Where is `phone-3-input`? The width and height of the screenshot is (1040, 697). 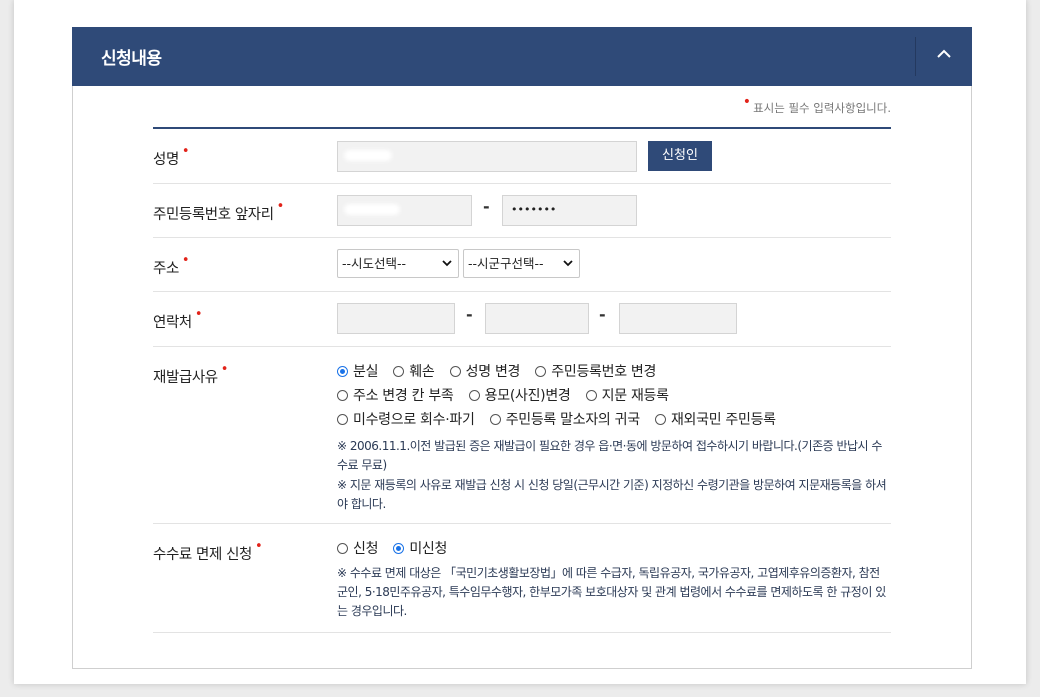
phone-3-input is located at coordinates (678, 318).